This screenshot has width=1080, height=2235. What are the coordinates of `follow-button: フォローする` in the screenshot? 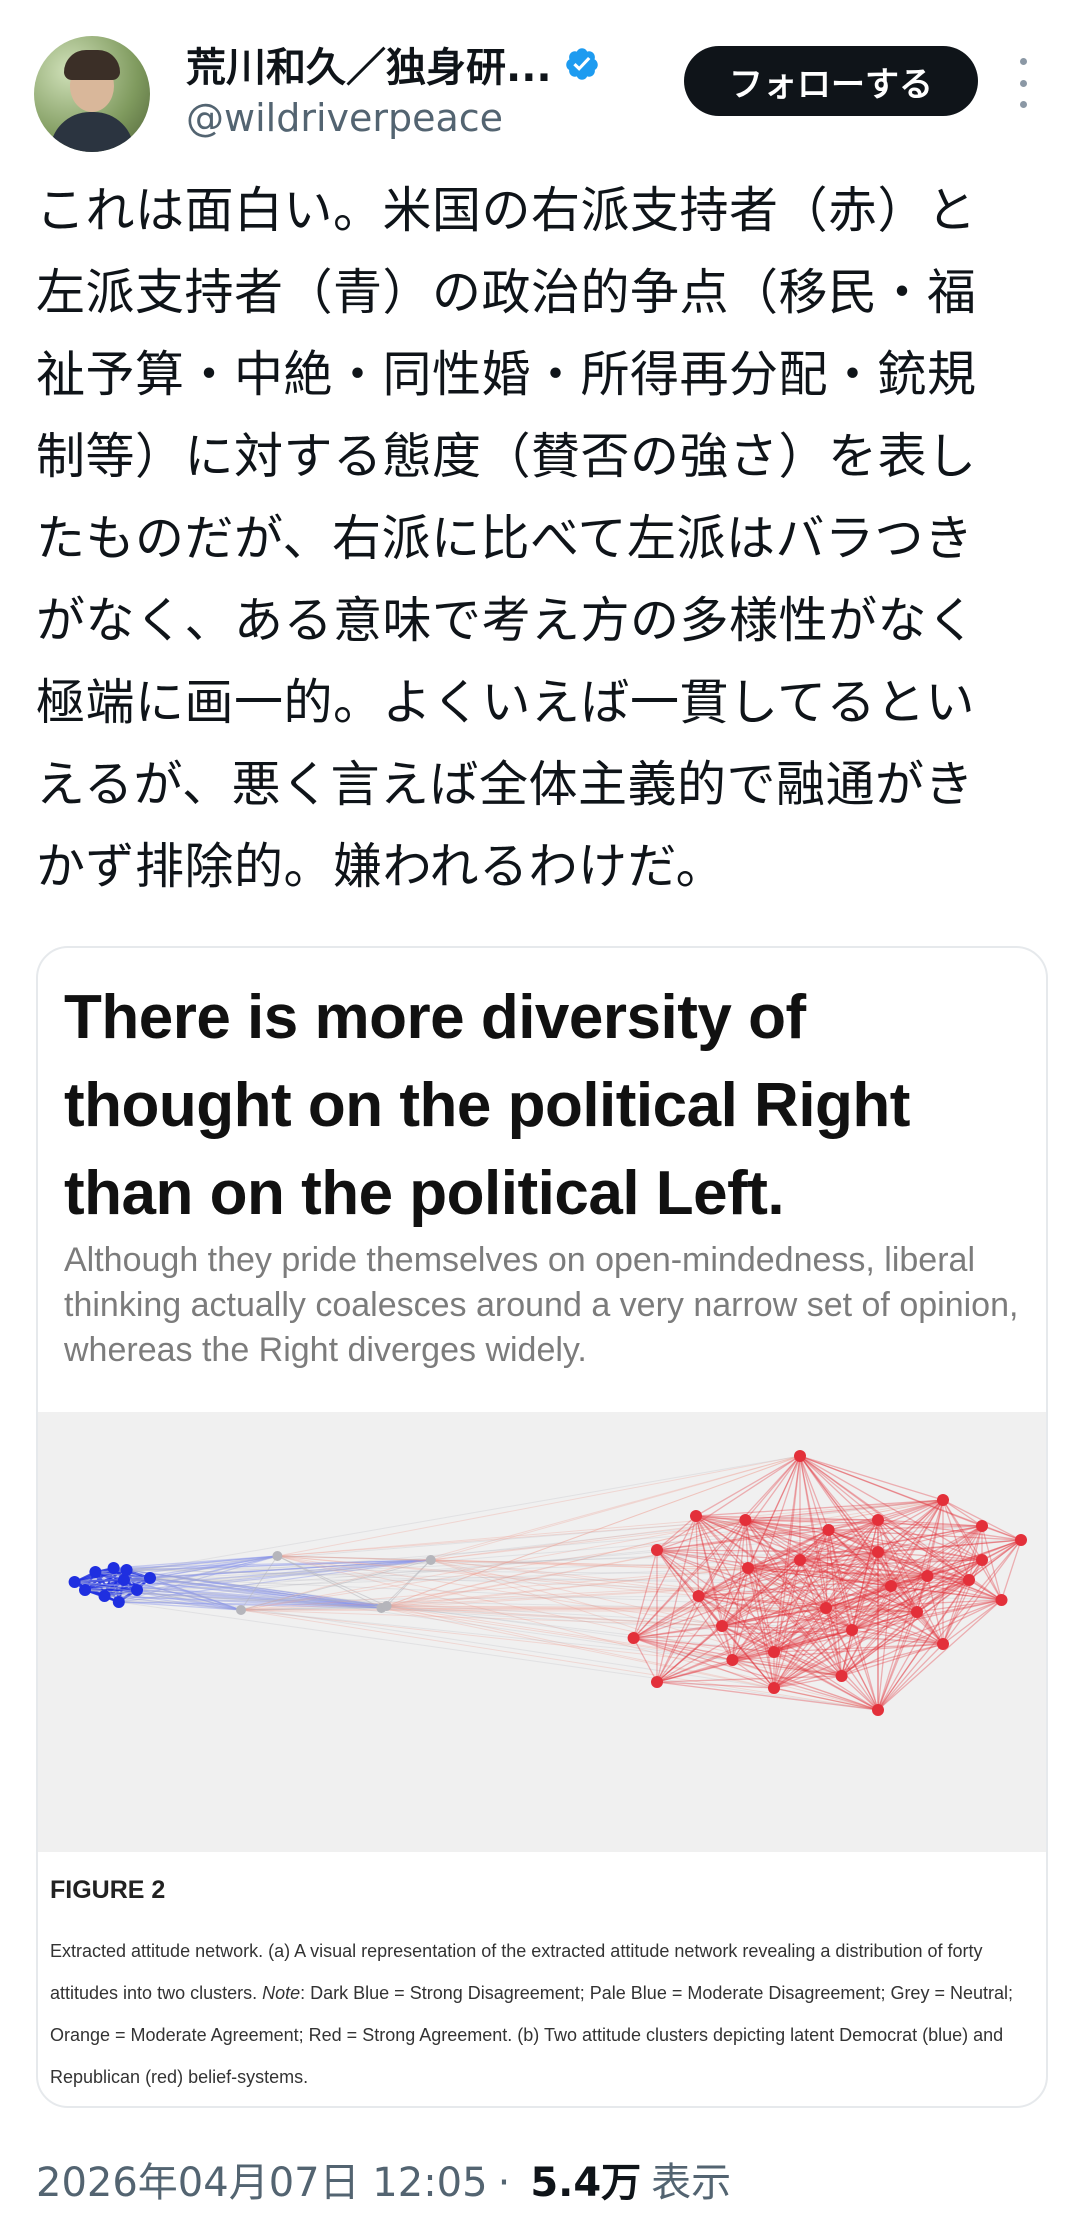 It's located at (831, 81).